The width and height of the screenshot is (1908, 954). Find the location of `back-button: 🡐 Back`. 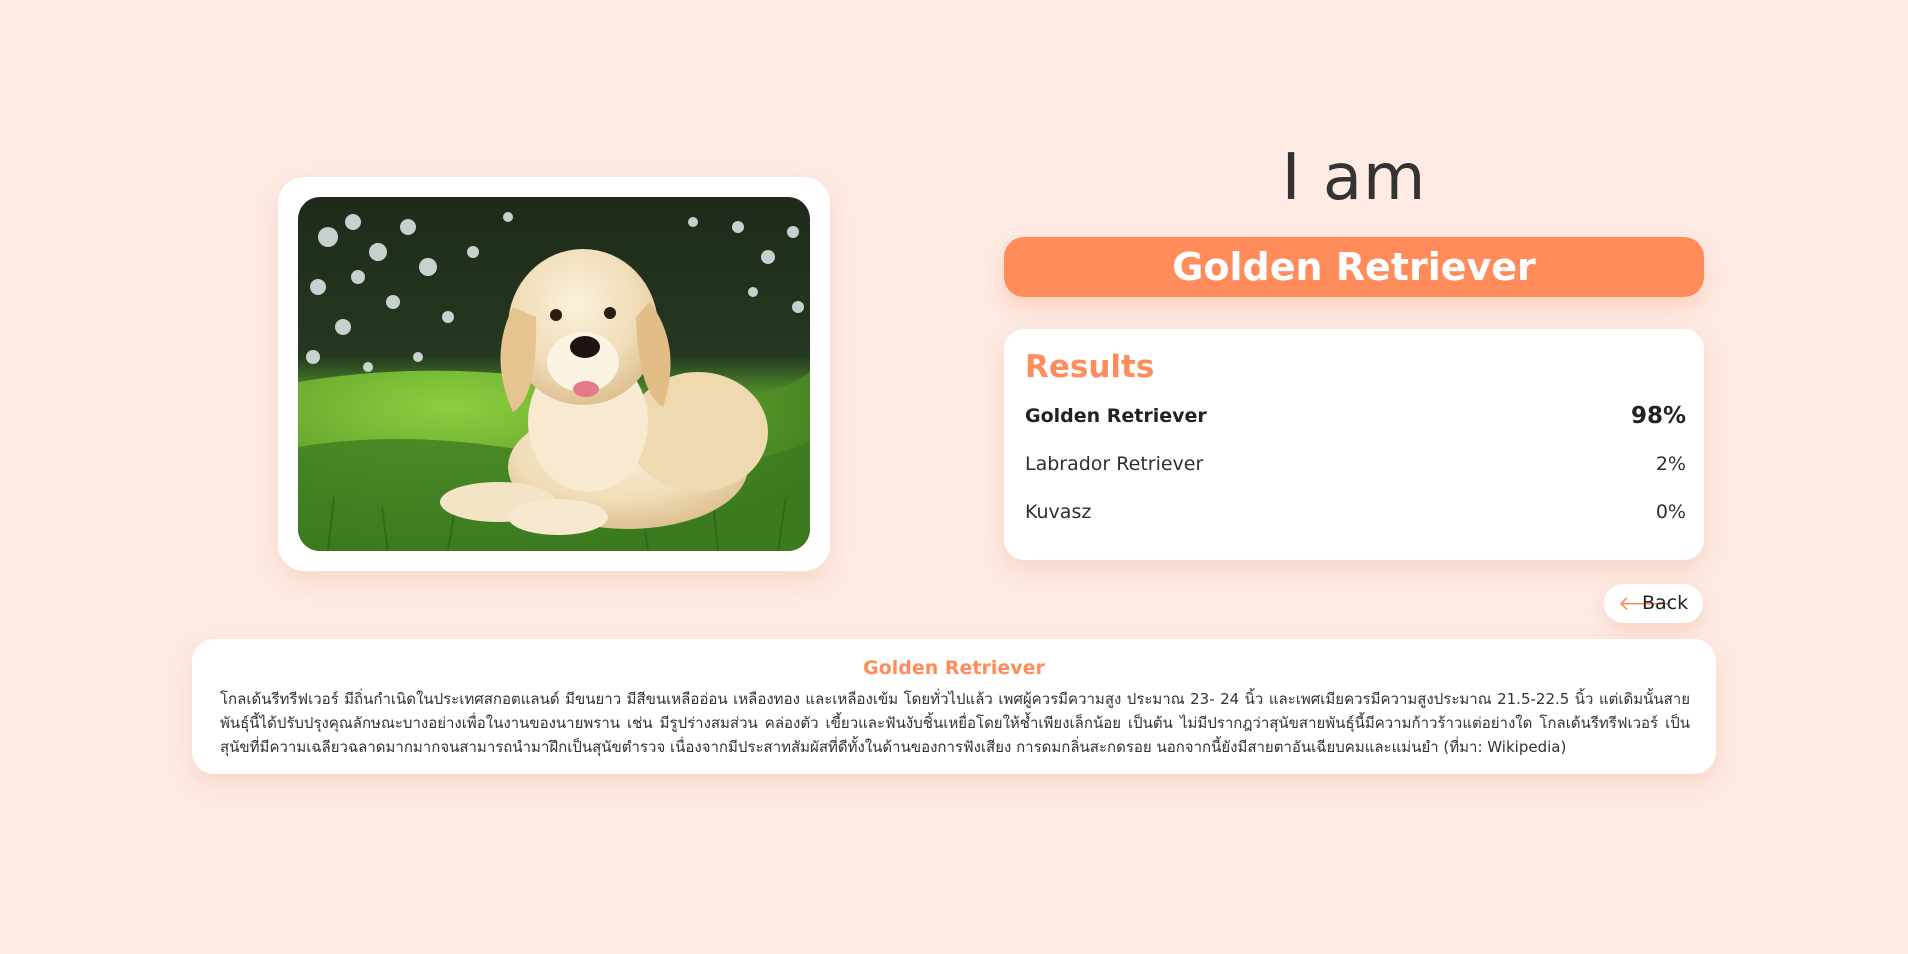

back-button: 🡐 Back is located at coordinates (1653, 603).